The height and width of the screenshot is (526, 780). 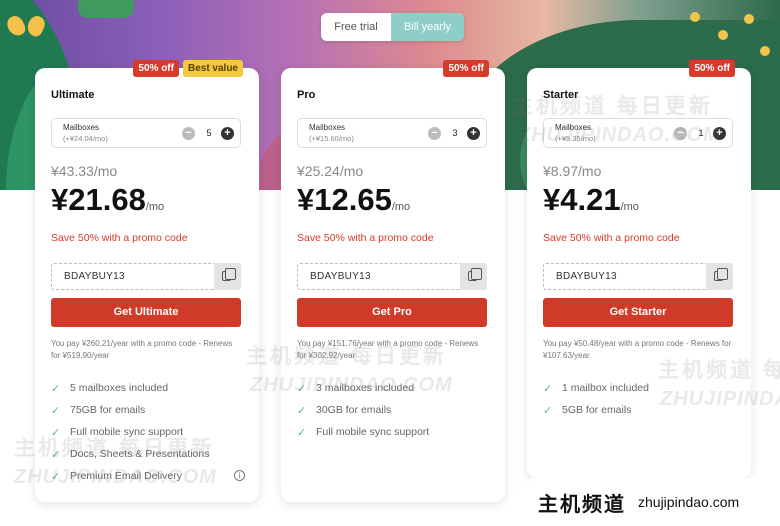 What do you see at coordinates (689, 502) in the screenshot?
I see `brand-url: zhujipindao.com` at bounding box center [689, 502].